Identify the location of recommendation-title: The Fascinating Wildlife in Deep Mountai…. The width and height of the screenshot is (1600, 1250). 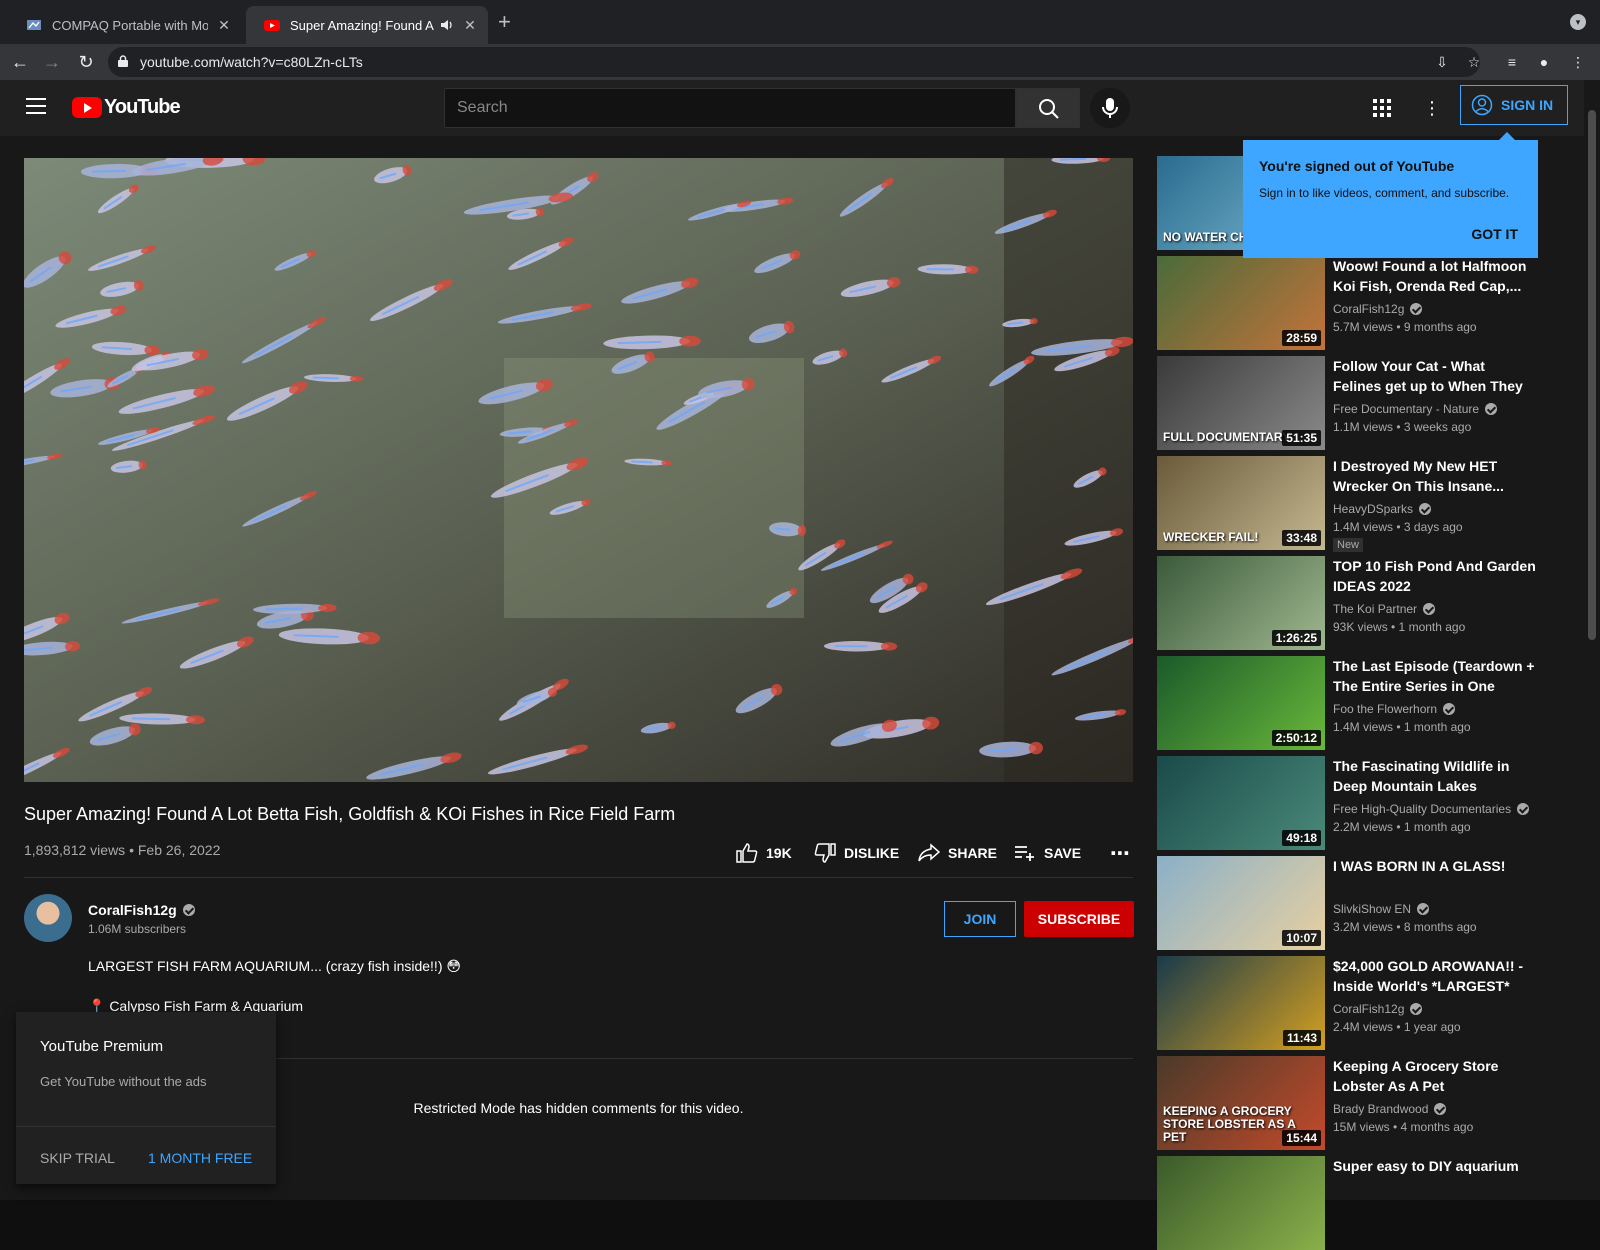
(1435, 776).